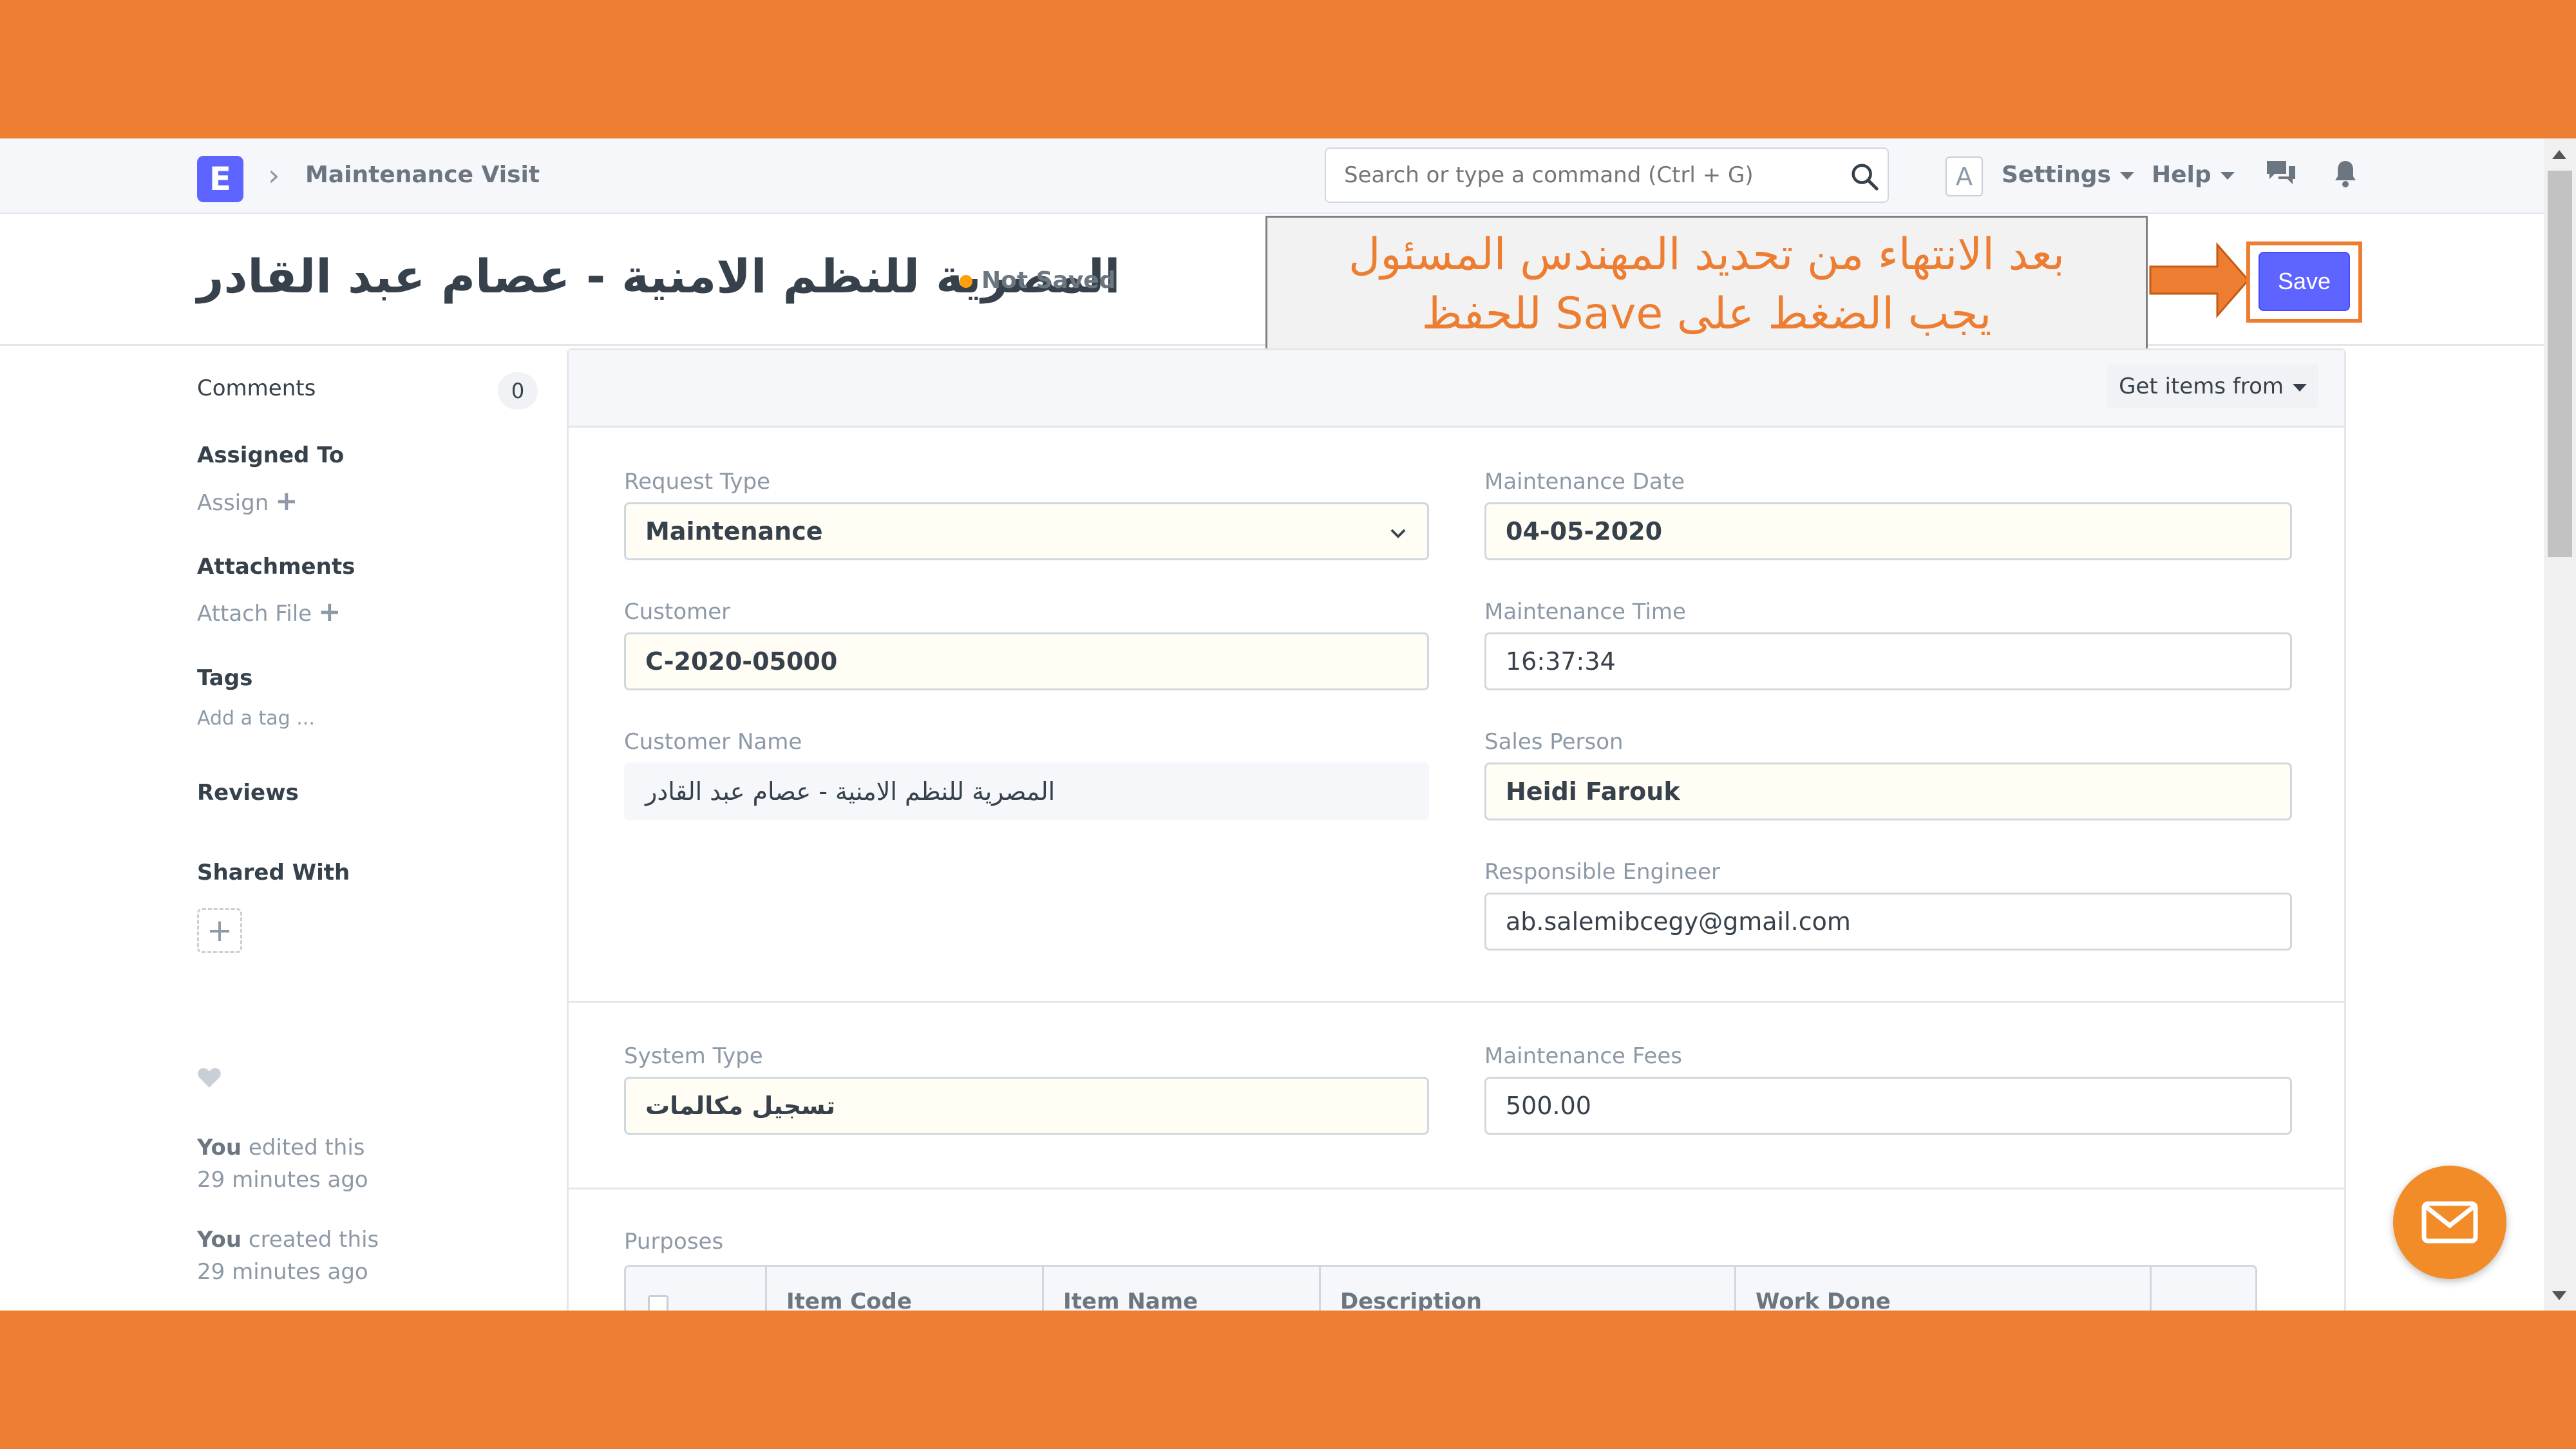 The height and width of the screenshot is (1449, 2576). I want to click on scroll-up-arrow-icon, so click(2559, 155).